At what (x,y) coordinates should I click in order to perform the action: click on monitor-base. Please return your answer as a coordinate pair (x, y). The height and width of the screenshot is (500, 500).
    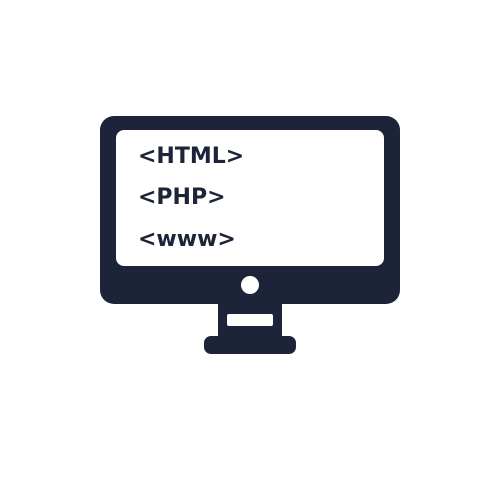
    Looking at the image, I should click on (250, 345).